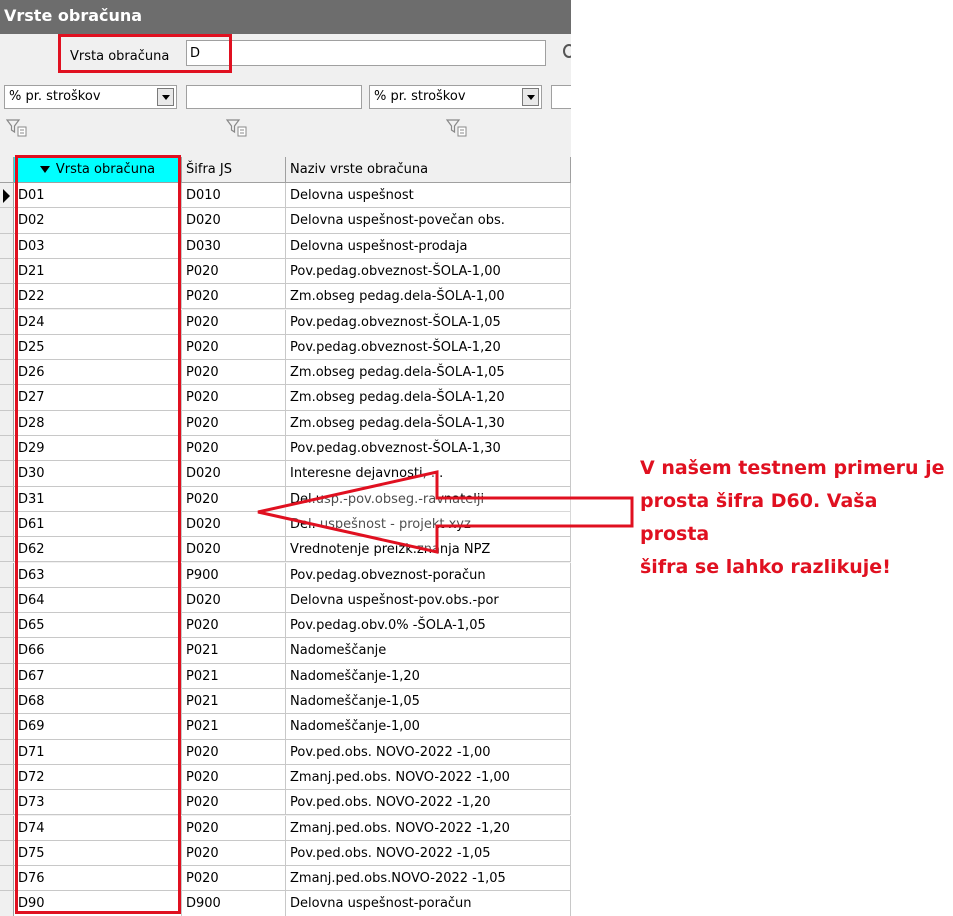  What do you see at coordinates (7, 196) in the screenshot?
I see `current-row-icon` at bounding box center [7, 196].